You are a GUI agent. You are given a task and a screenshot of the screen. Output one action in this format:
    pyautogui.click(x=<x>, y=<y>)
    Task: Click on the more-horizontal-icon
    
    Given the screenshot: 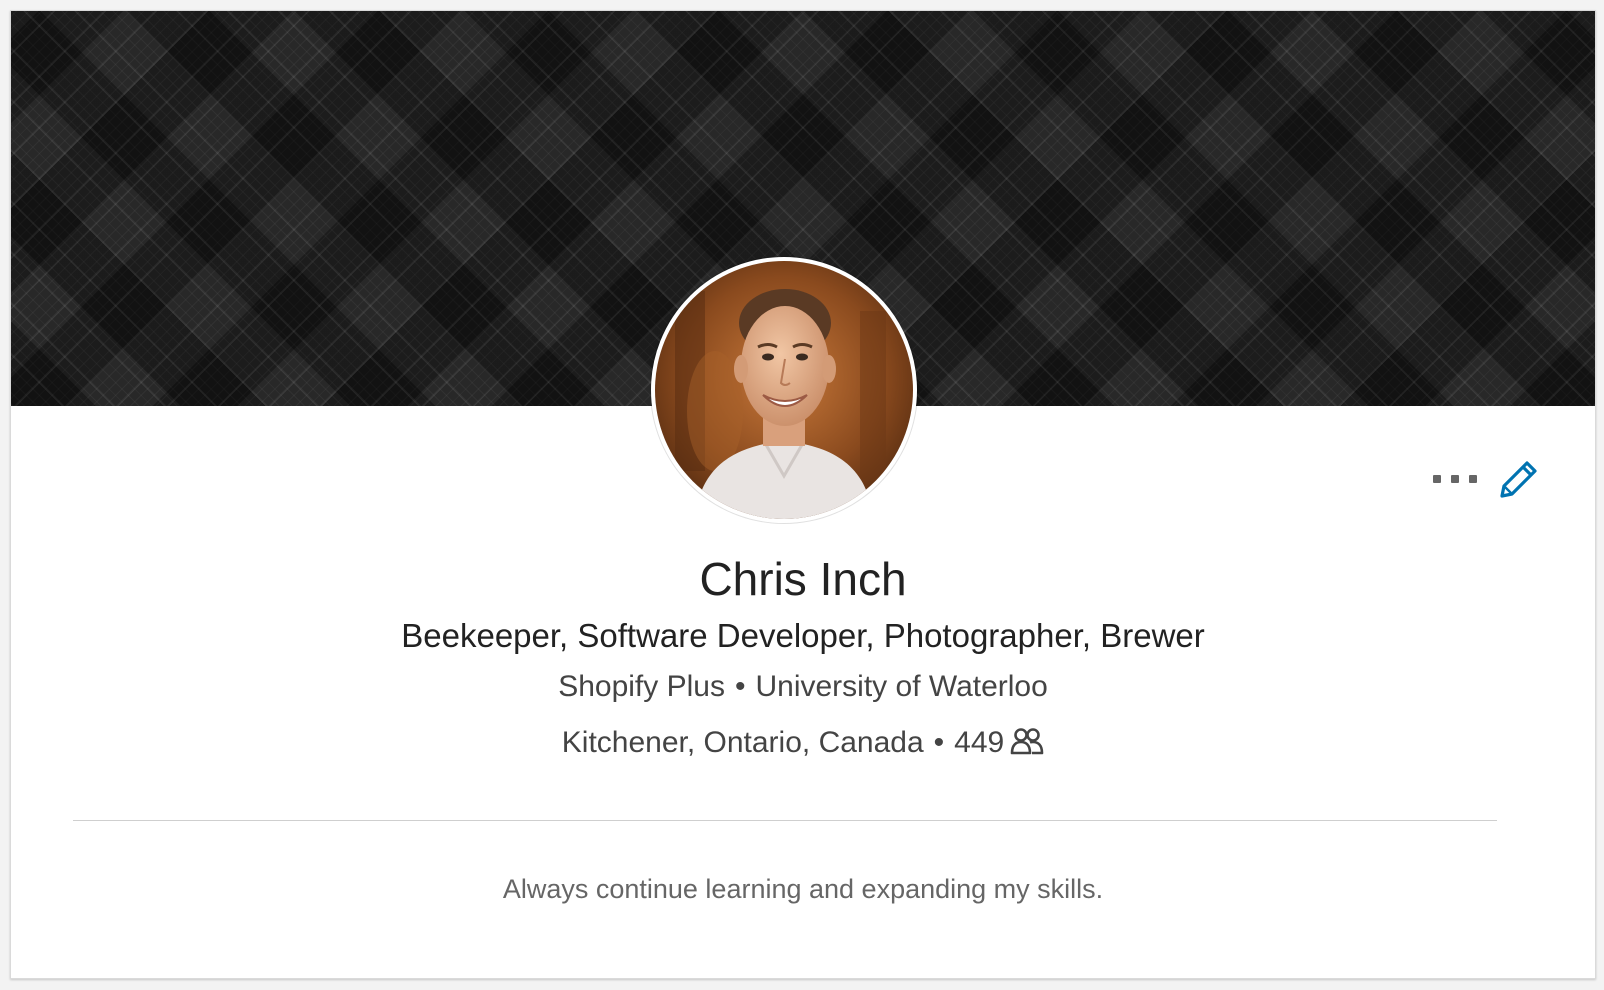 What is the action you would take?
    pyautogui.click(x=1455, y=479)
    